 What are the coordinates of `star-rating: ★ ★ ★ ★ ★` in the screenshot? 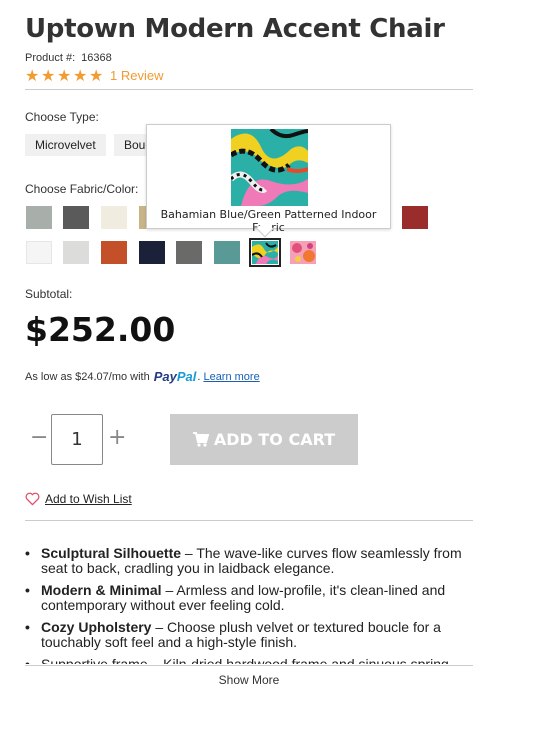 It's located at (64, 75).